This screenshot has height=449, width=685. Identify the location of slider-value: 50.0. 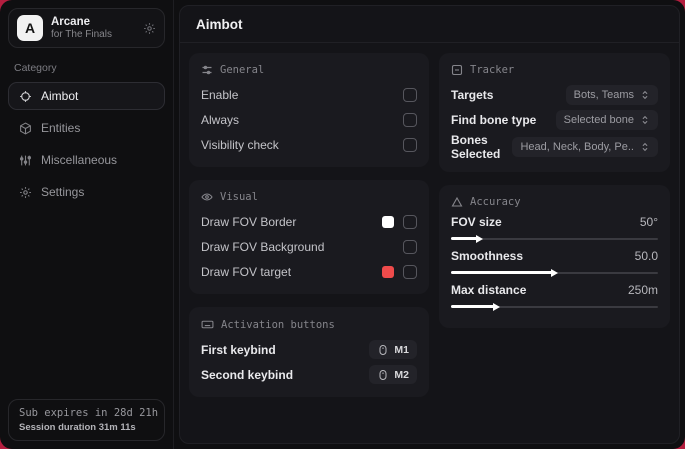
(646, 256).